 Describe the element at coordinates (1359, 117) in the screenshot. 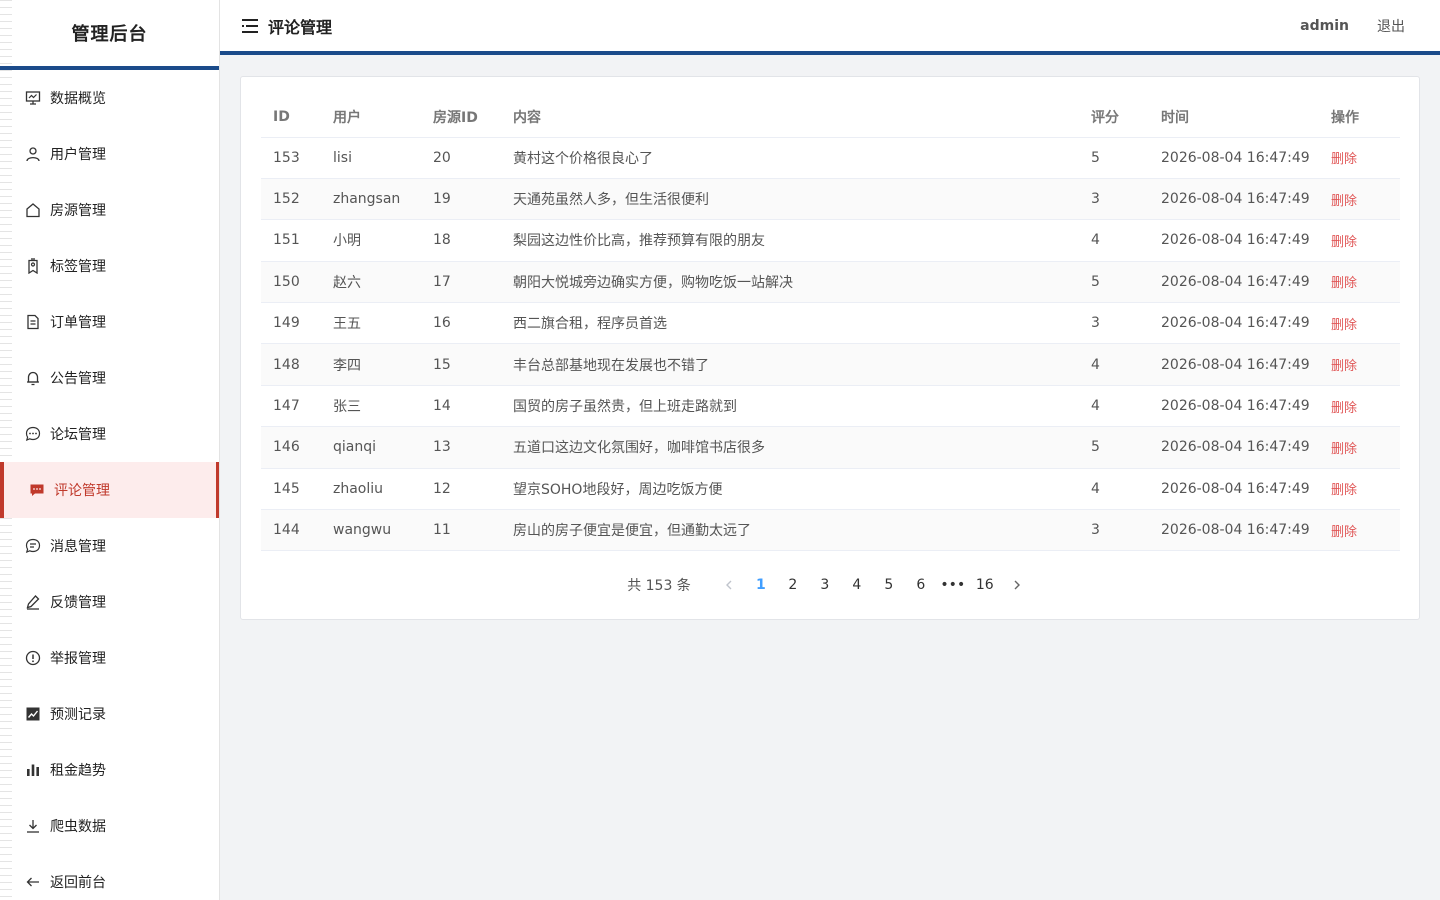

I see `column-header: 操作` at that location.